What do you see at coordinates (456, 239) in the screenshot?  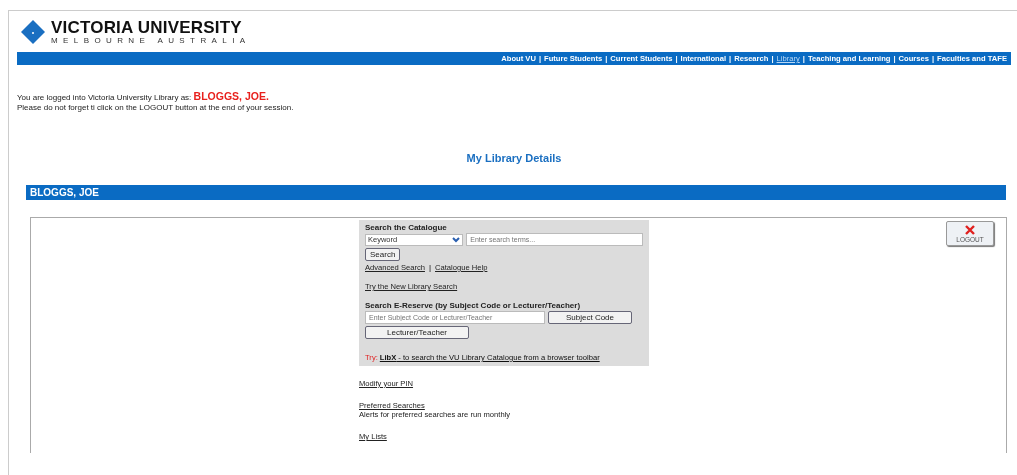 I see `dropdown-icon` at bounding box center [456, 239].